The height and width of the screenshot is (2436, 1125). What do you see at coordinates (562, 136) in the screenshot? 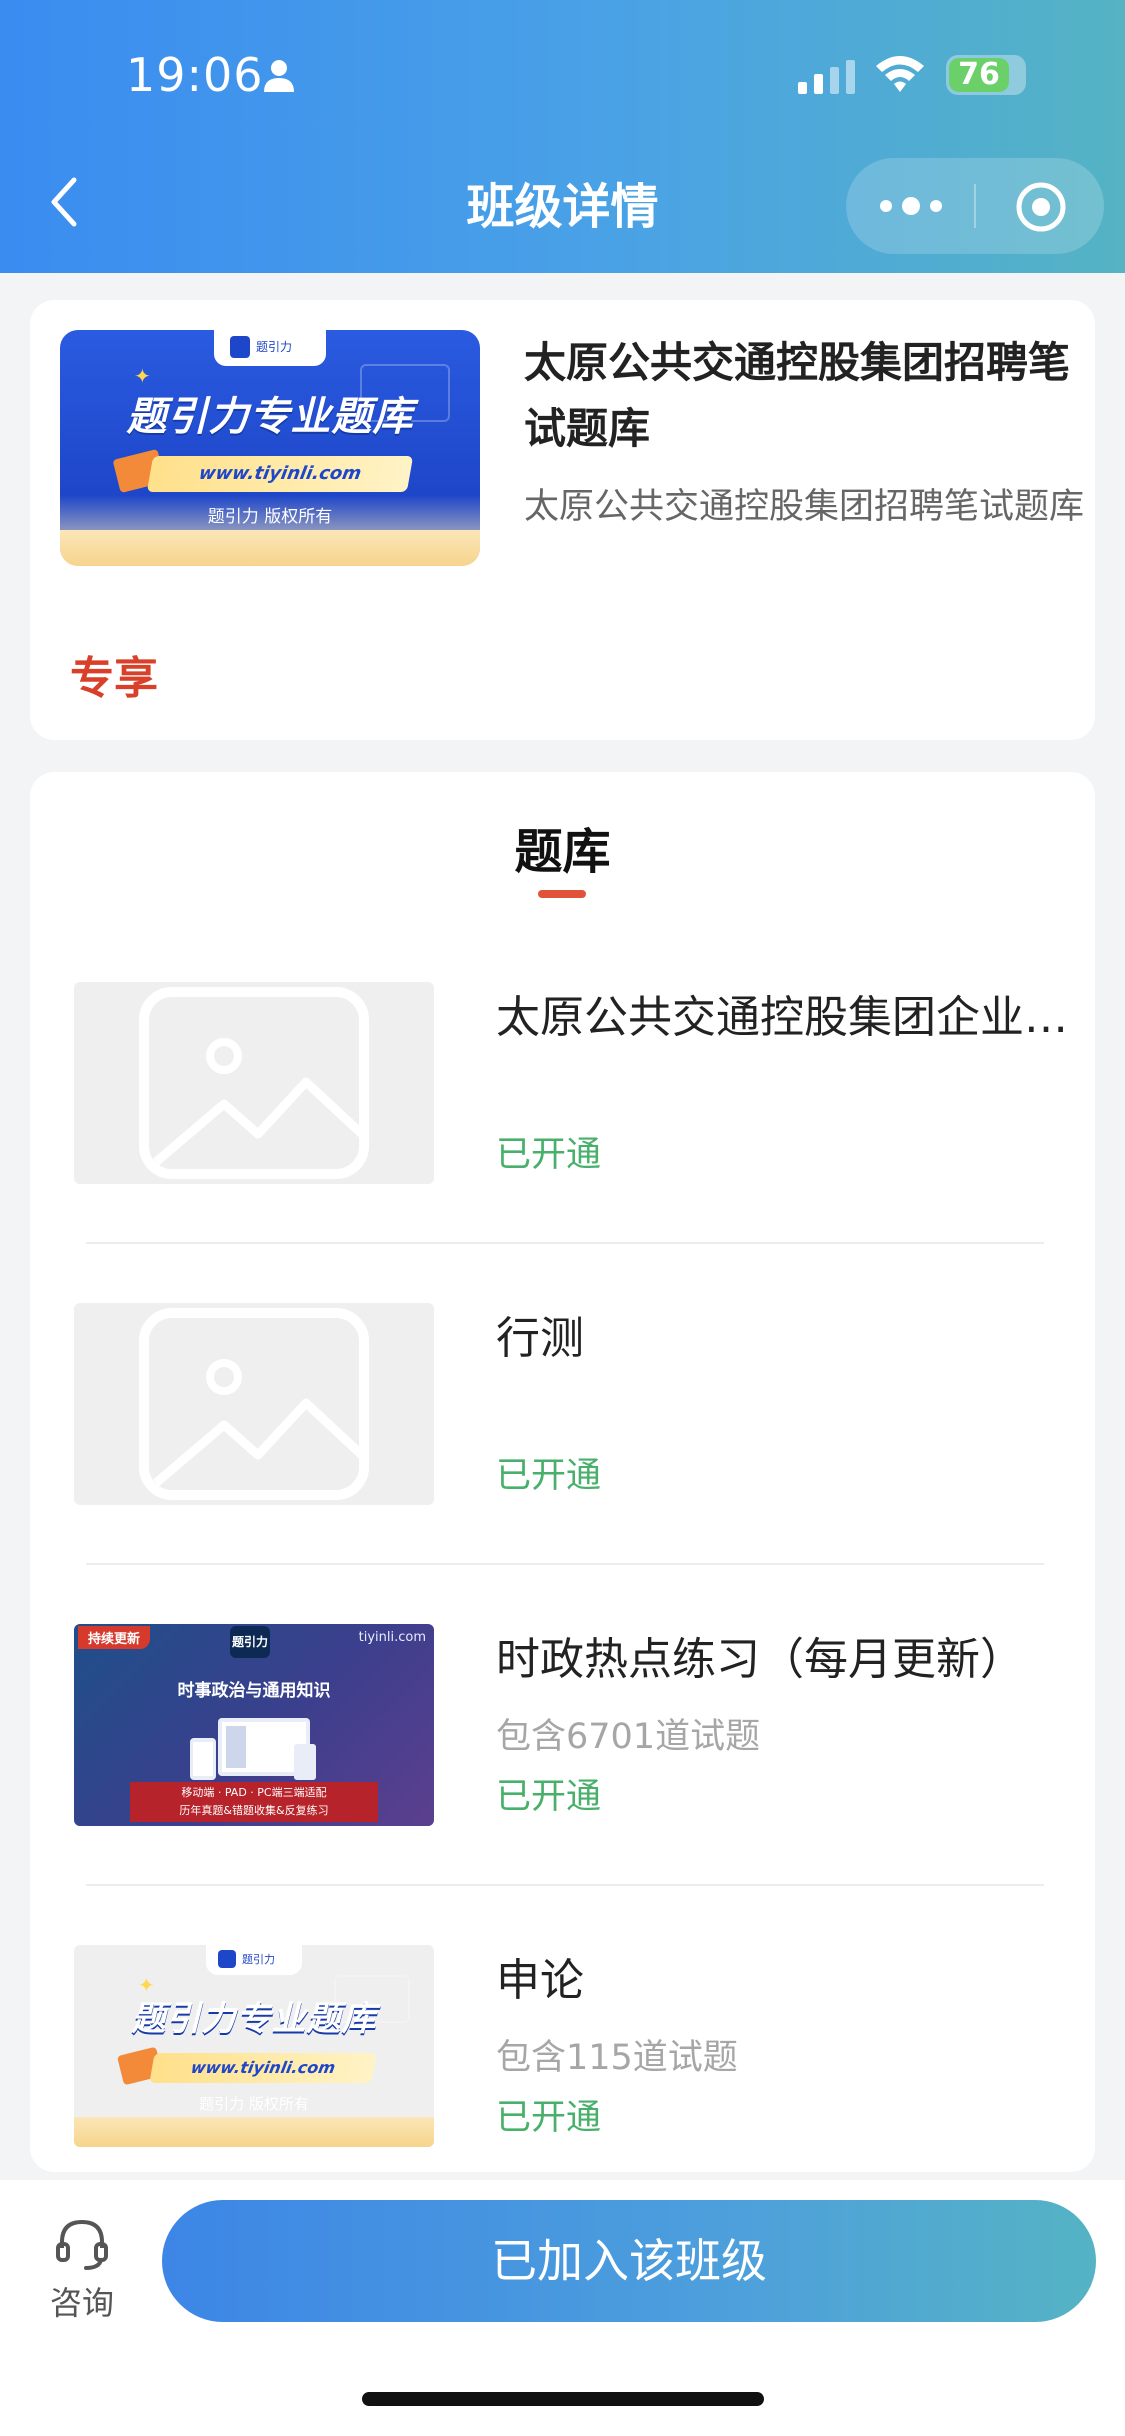
I see `header: 19:06 76 班级详情` at bounding box center [562, 136].